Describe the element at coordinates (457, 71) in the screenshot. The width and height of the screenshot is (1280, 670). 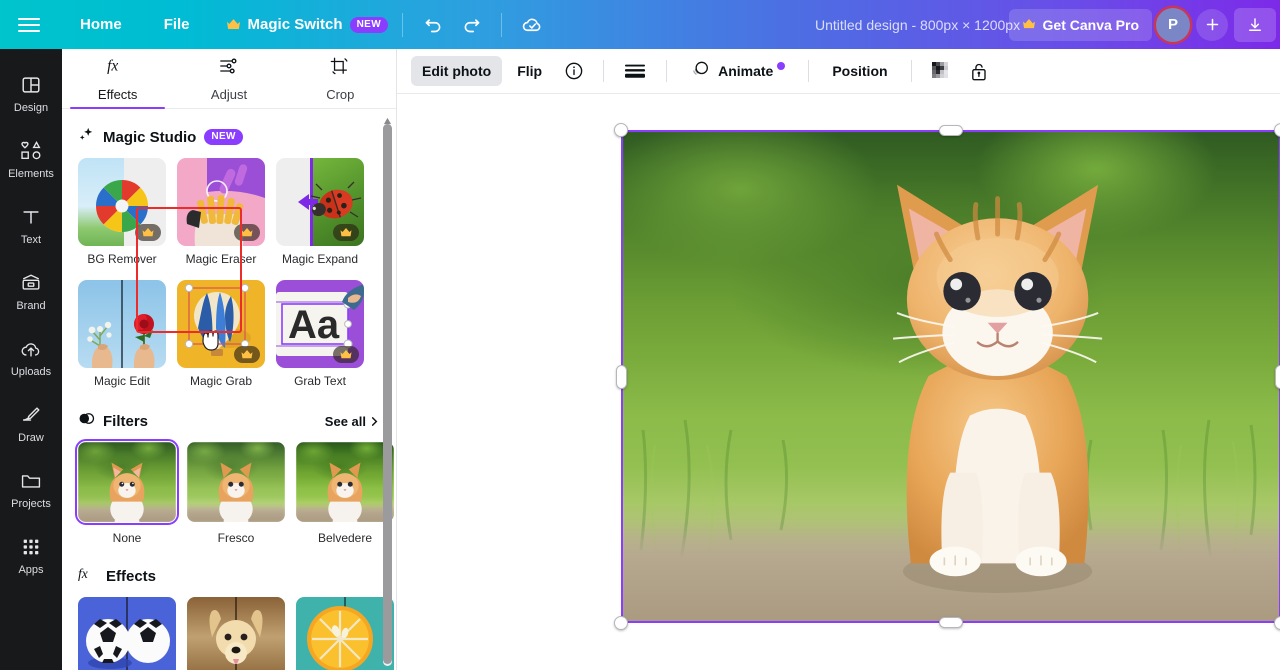
I see `edit-photo-button: Edit photo` at that location.